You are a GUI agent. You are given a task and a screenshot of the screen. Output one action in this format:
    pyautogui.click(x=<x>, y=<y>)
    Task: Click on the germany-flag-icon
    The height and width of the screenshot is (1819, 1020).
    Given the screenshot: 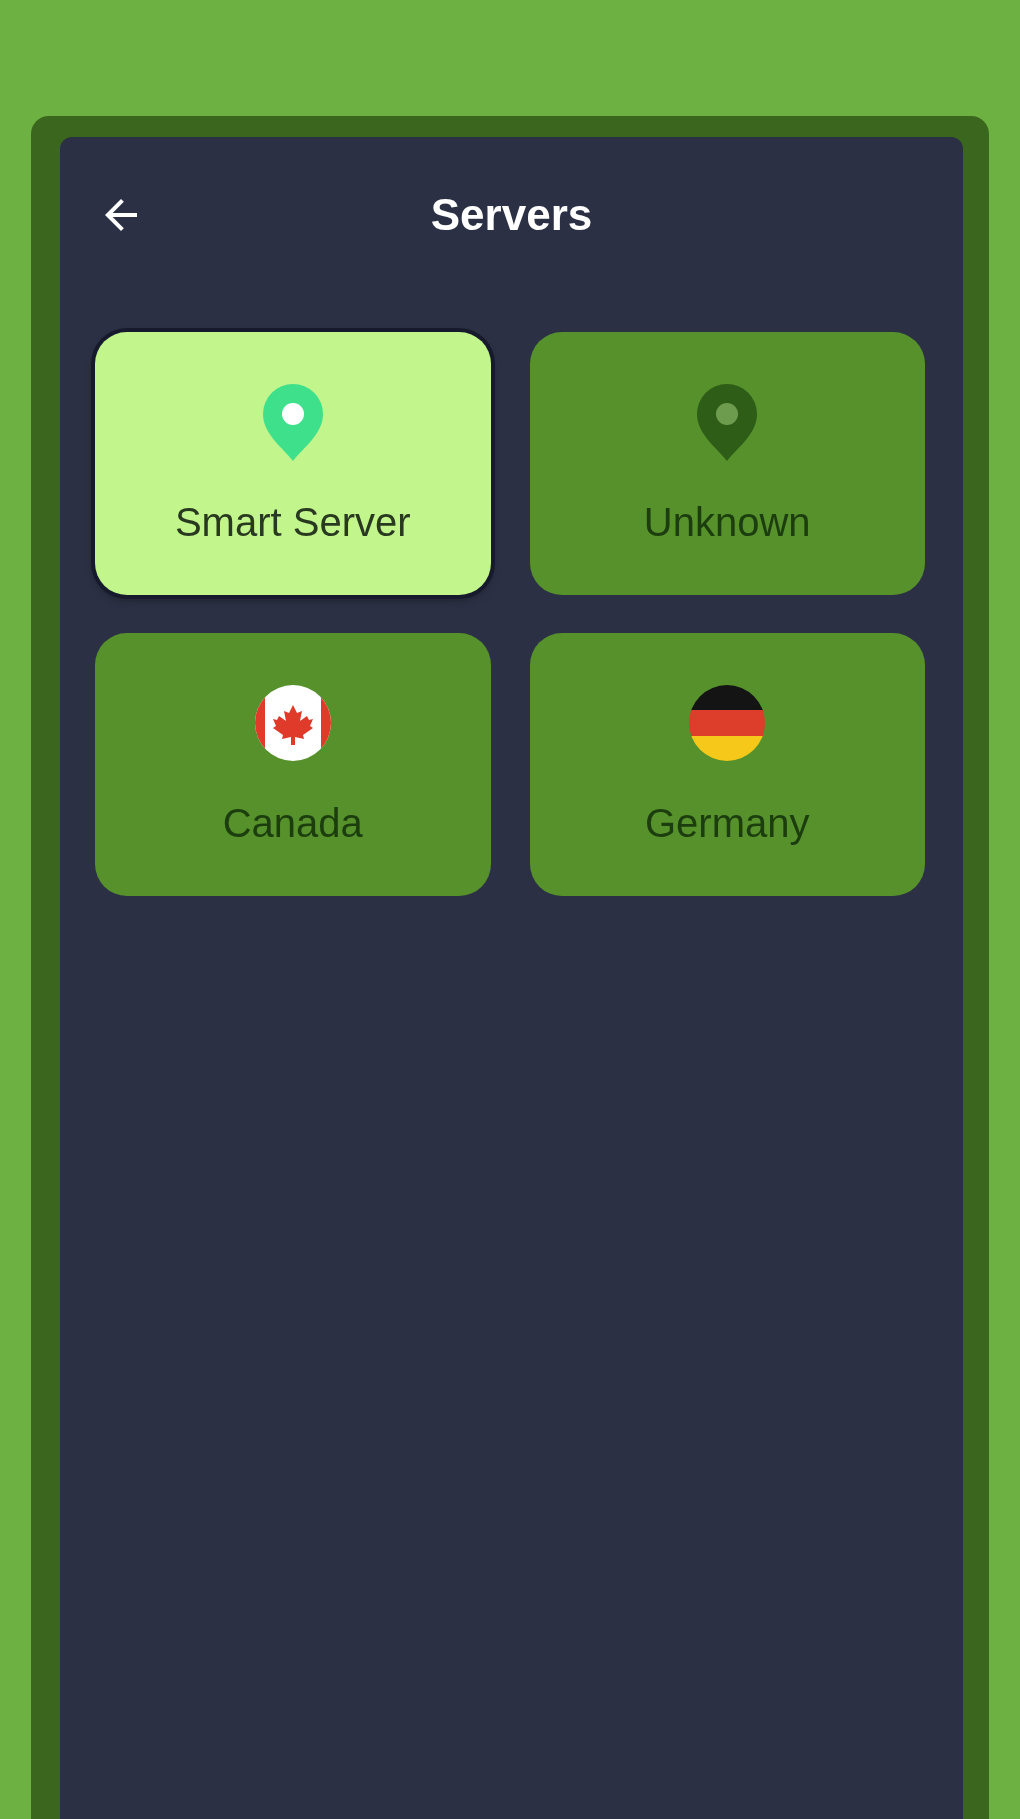 What is the action you would take?
    pyautogui.click(x=727, y=723)
    